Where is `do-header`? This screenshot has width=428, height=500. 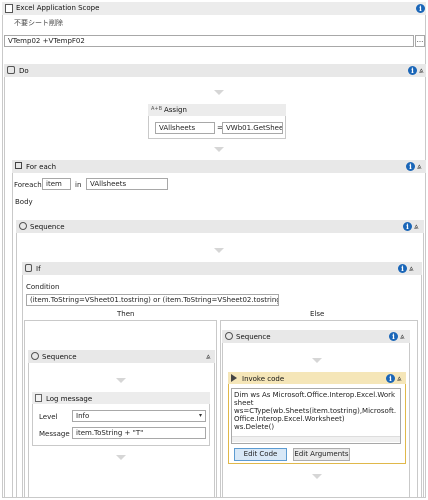 do-header is located at coordinates (215, 70).